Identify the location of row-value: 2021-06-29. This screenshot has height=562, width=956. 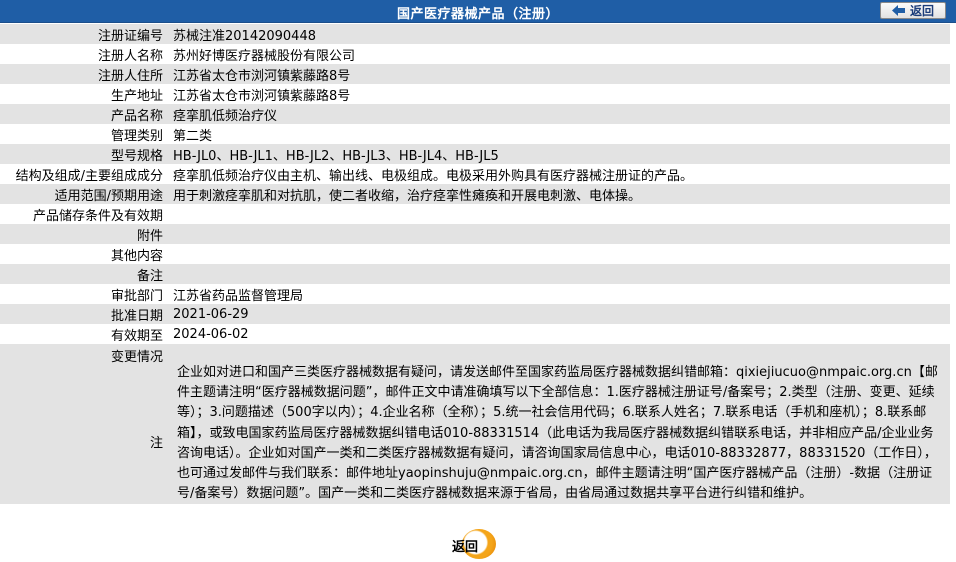
(211, 314).